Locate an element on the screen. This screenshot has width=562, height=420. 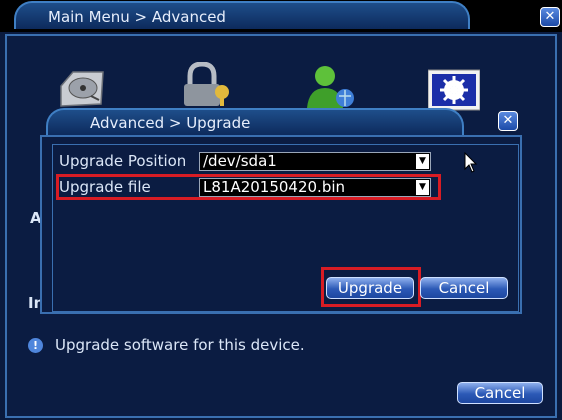
main-cancel-button: Cancel is located at coordinates (500, 393).